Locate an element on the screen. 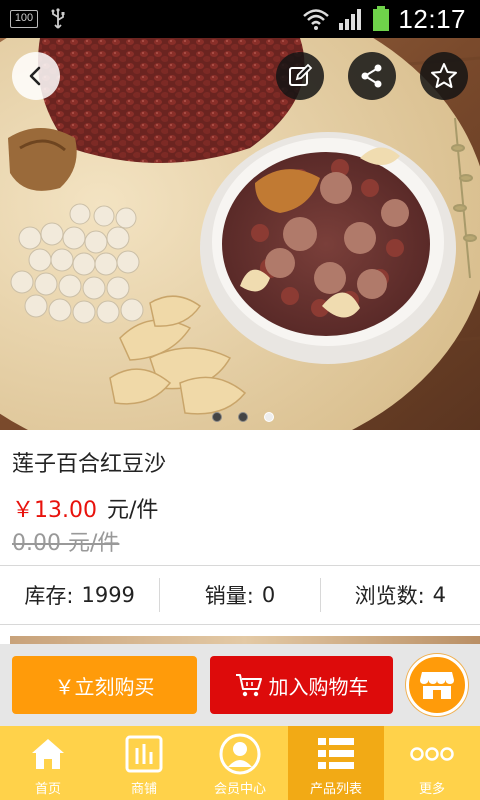  star-icon is located at coordinates (444, 75).